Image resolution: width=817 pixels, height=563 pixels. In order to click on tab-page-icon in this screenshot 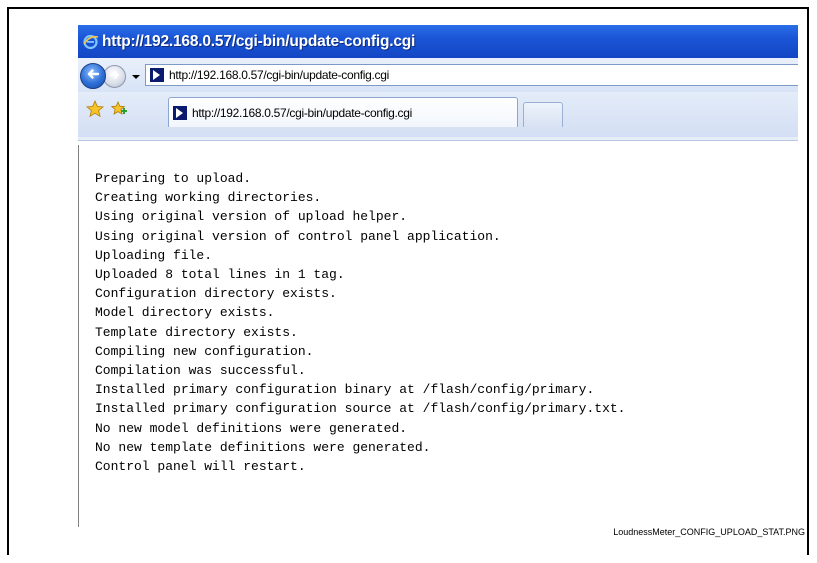, I will do `click(180, 113)`.